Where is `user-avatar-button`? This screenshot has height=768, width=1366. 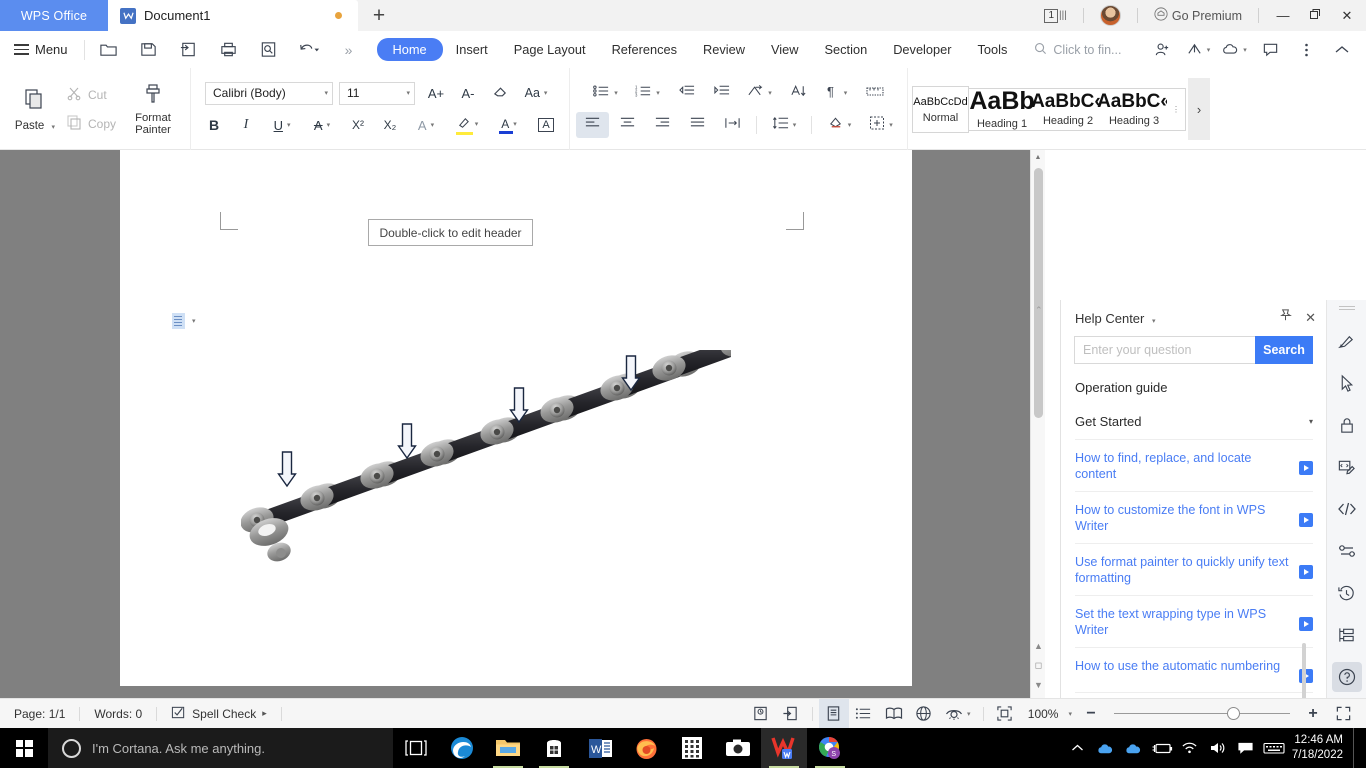
user-avatar-button is located at coordinates (1110, 15).